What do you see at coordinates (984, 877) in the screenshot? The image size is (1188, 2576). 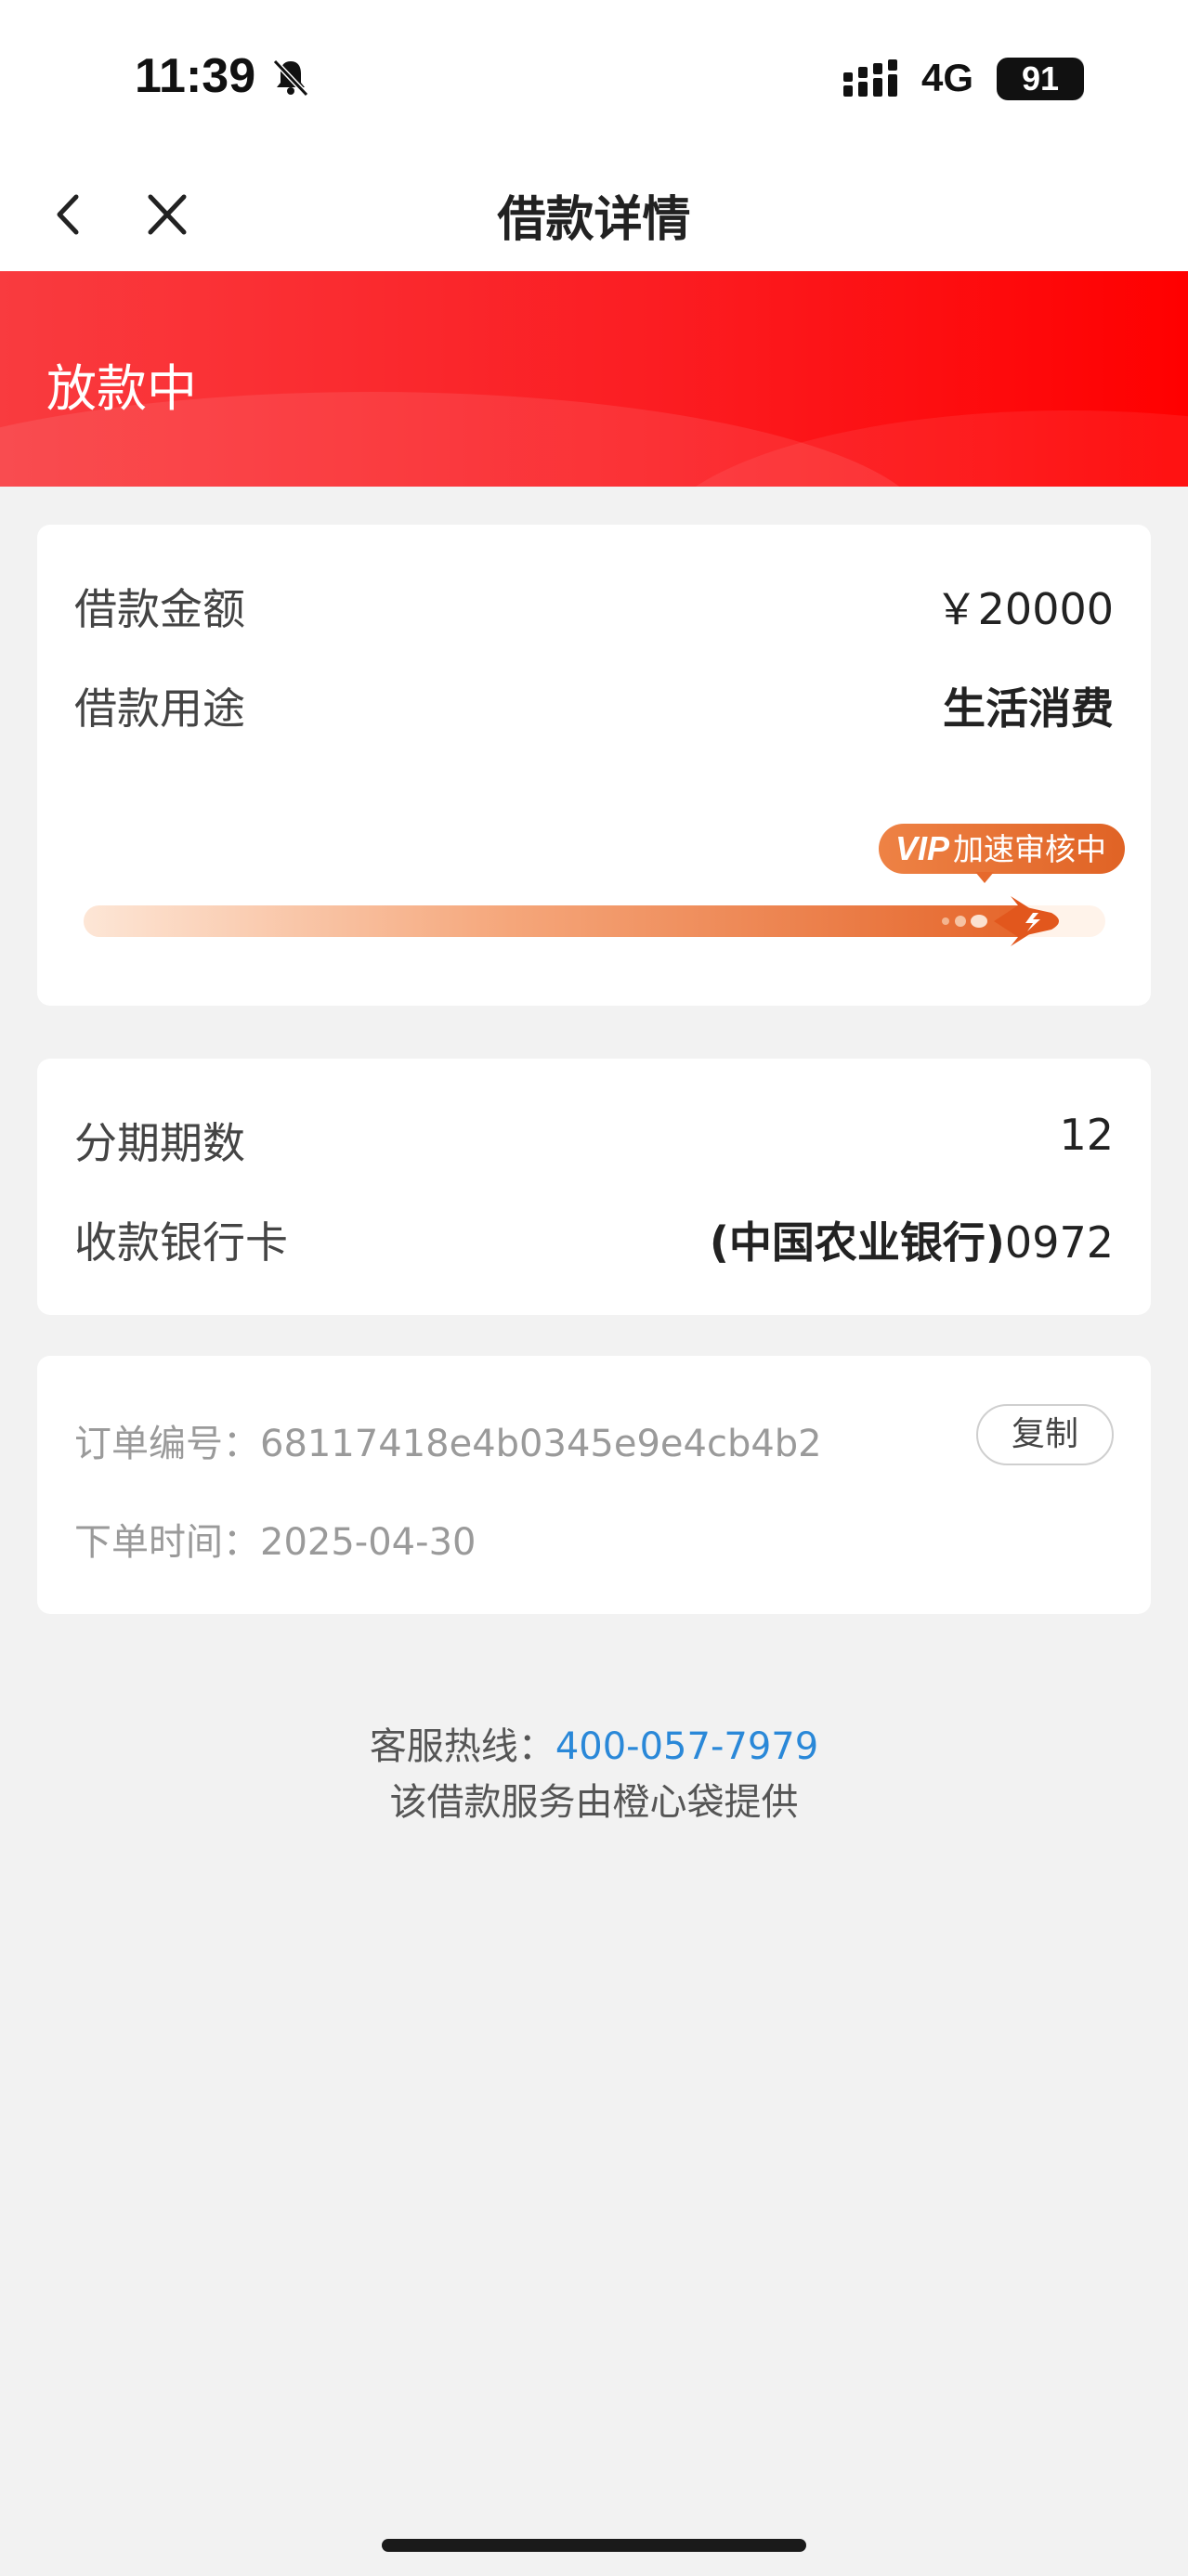 I see `badge-pointer` at bounding box center [984, 877].